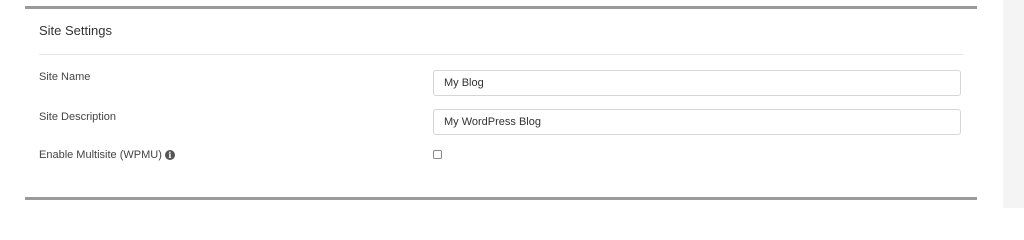 The width and height of the screenshot is (1024, 240). Describe the element at coordinates (437, 154) in the screenshot. I see `multisite-checkbox` at that location.